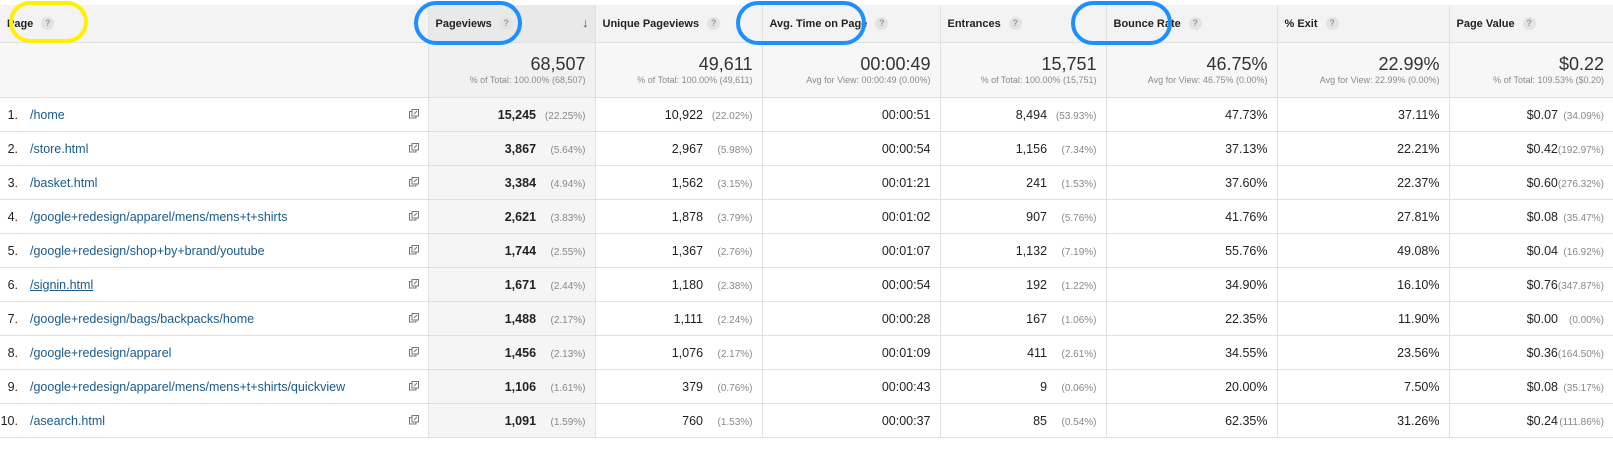 Image resolution: width=1613 pixels, height=453 pixels. I want to click on unique-pageviews-cell: 10,922 (22.02%), so click(678, 114).